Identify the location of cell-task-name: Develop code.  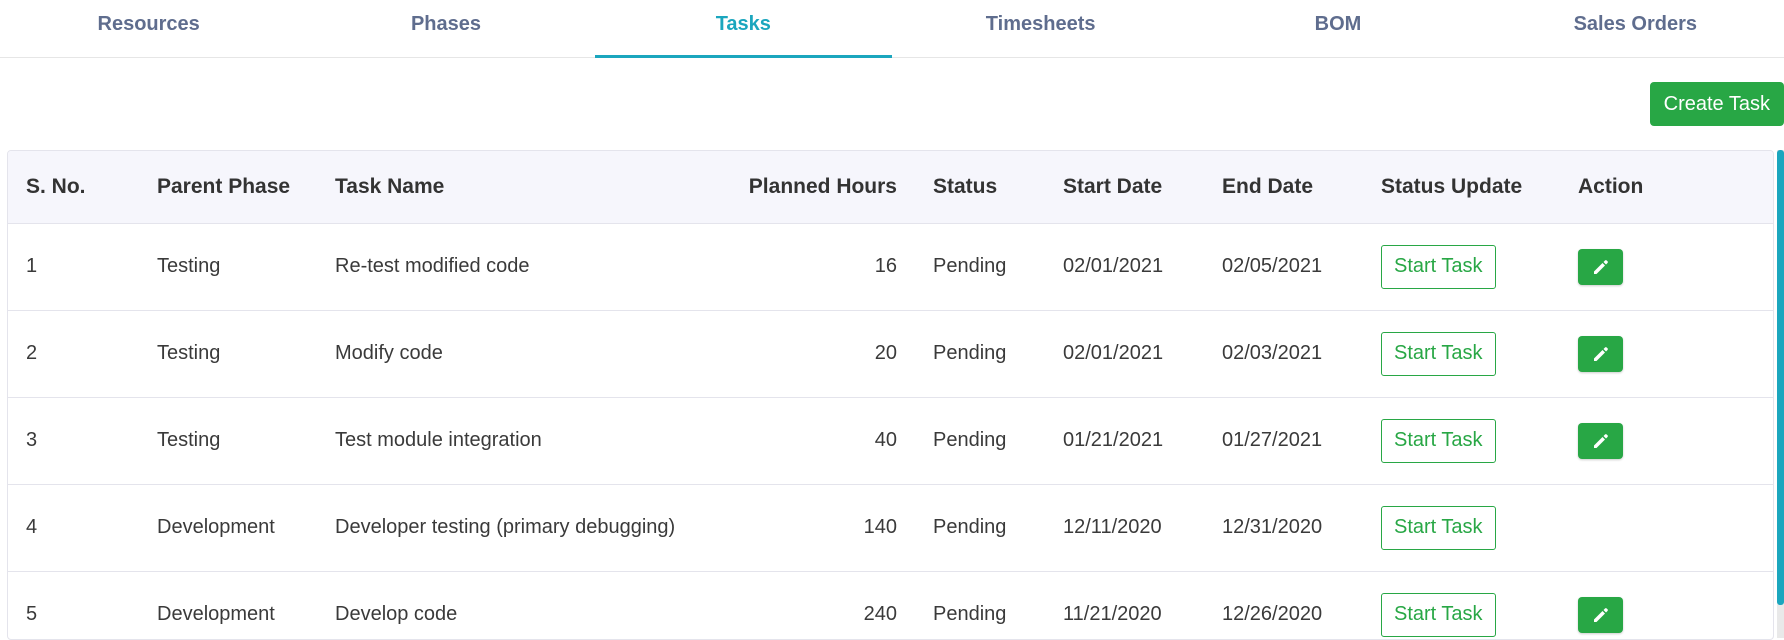
(517, 605).